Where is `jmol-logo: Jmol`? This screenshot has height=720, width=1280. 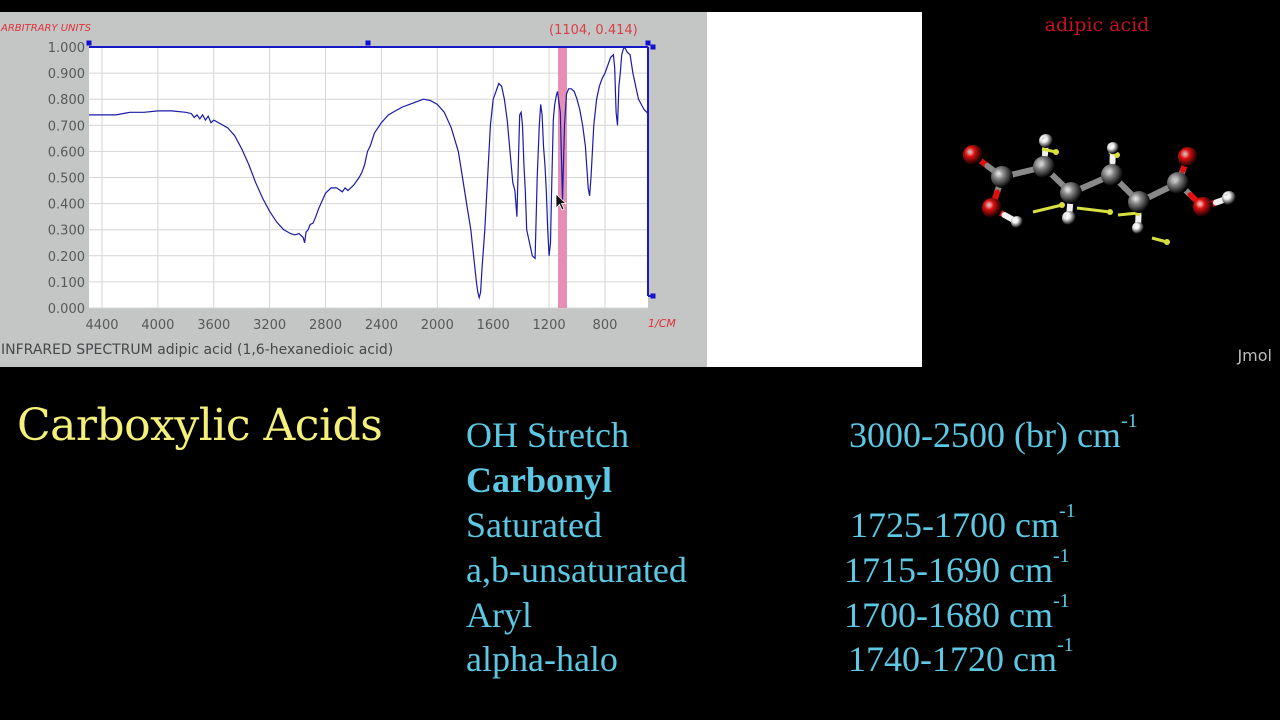 jmol-logo: Jmol is located at coordinates (1254, 355).